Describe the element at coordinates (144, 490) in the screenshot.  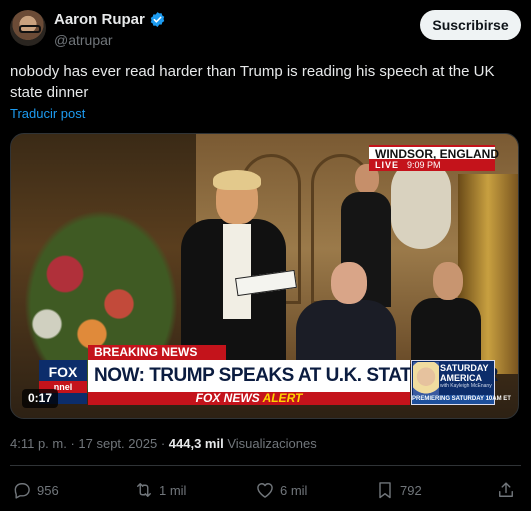
I see `repost-icon` at that location.